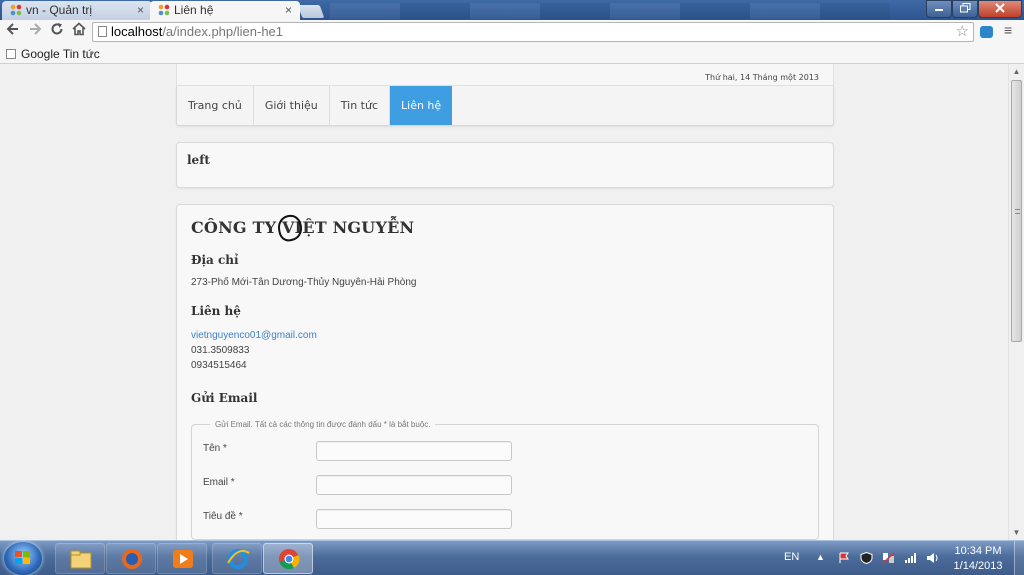 The height and width of the screenshot is (575, 1024). I want to click on name-label: Tên *, so click(215, 448).